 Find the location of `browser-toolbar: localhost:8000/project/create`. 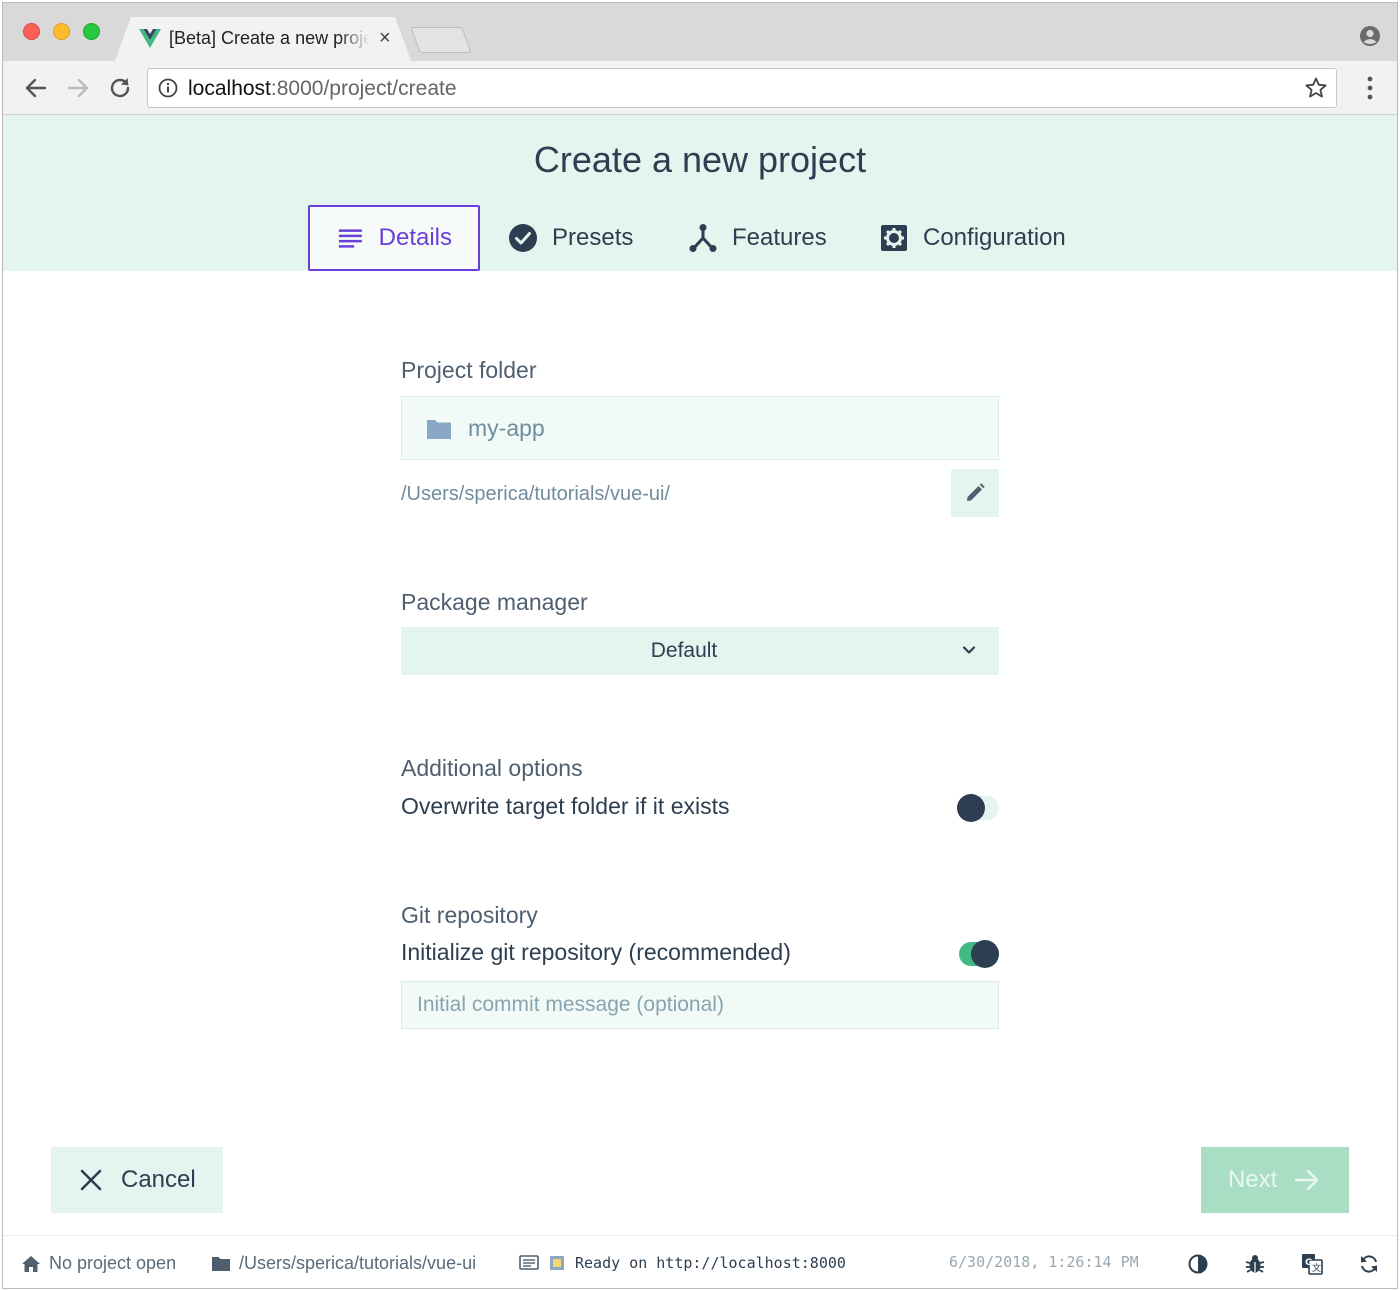

browser-toolbar: localhost:8000/project/create is located at coordinates (700, 88).